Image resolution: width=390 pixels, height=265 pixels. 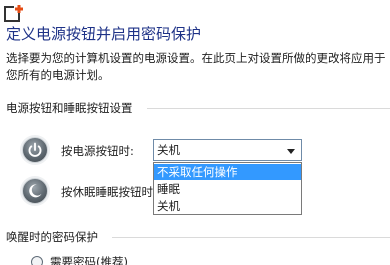 I want to click on app-logo-icon, so click(x=14, y=12).